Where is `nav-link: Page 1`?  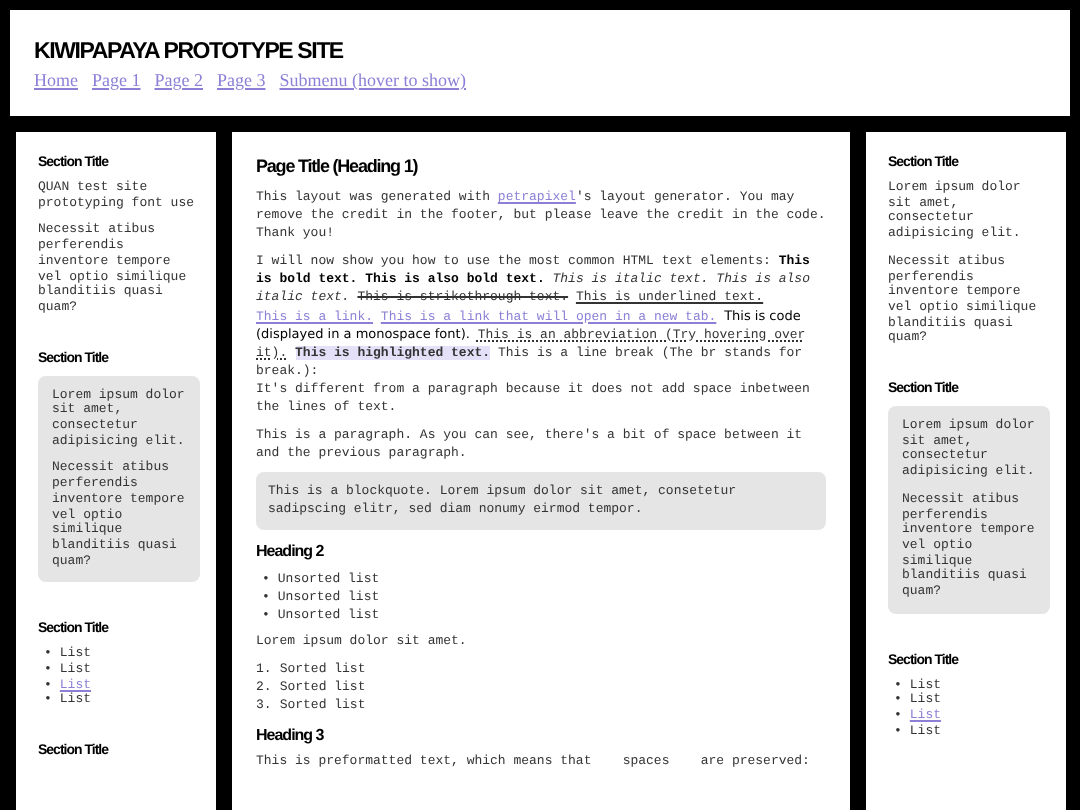
nav-link: Page 1 is located at coordinates (116, 80).